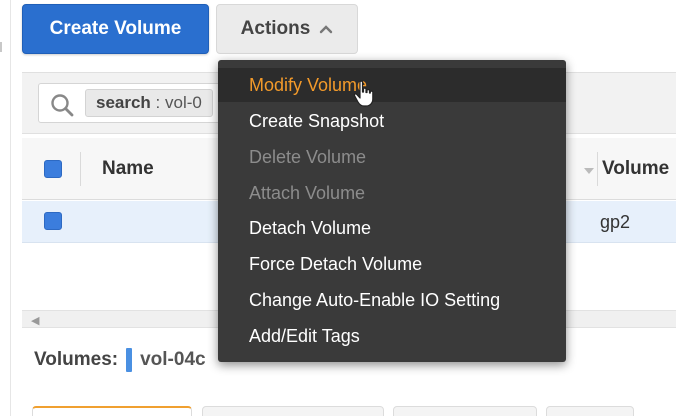  Describe the element at coordinates (173, 359) in the screenshot. I see `details-volume-id: vol-04c` at that location.